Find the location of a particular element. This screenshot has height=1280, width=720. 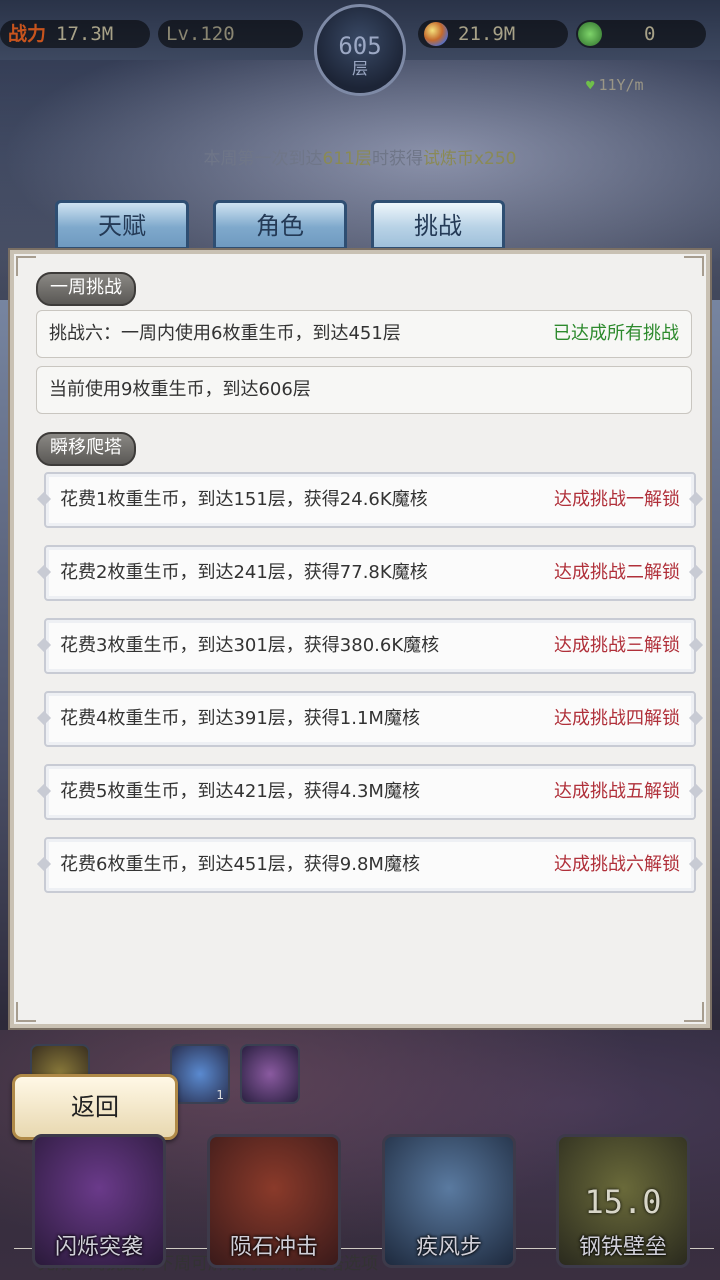

top-status-bar: 战力 17.3M Lv.120 605 层 21.9M 0 is located at coordinates (360, 48).